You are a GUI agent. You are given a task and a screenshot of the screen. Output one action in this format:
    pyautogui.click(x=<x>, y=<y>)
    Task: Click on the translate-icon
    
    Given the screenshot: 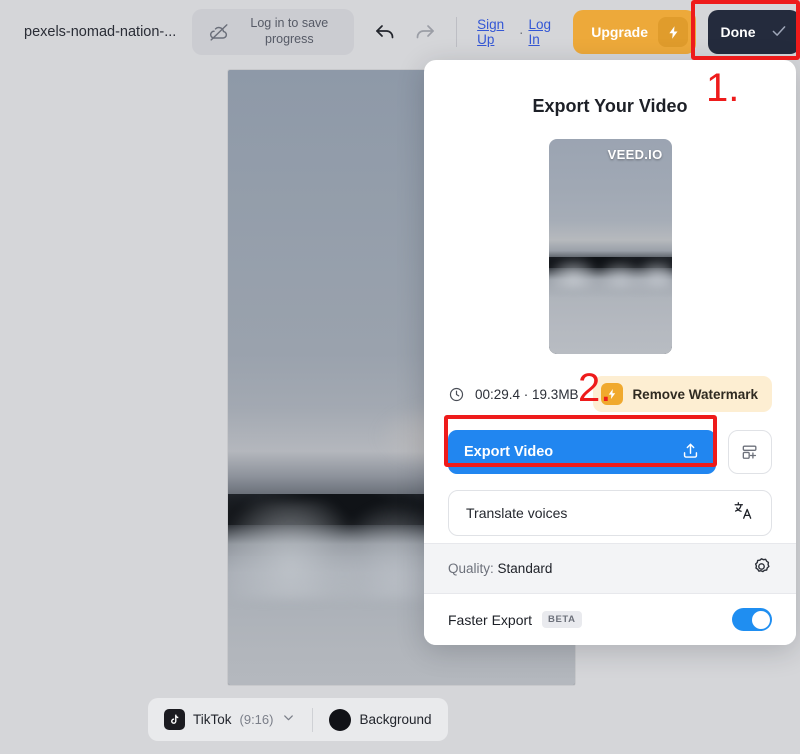 What is the action you would take?
    pyautogui.click(x=743, y=513)
    